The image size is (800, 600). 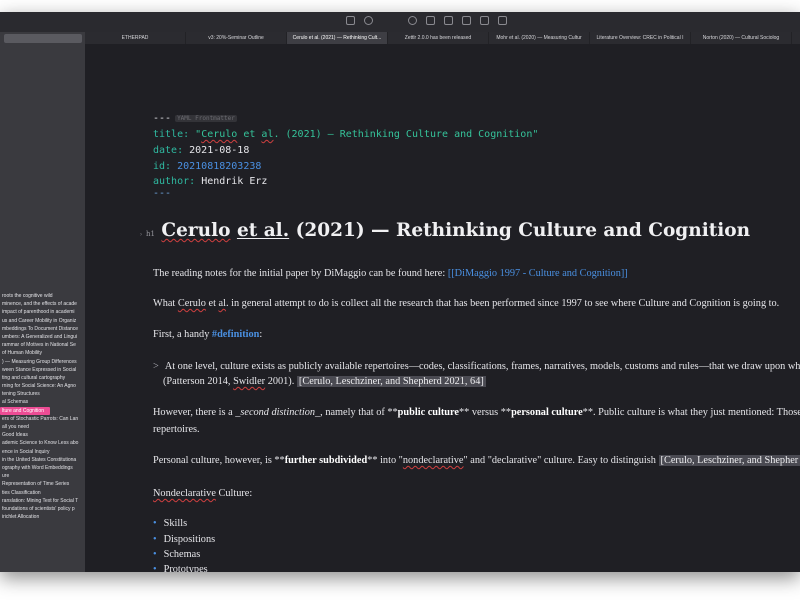 I want to click on table-icon, so click(x=466, y=20).